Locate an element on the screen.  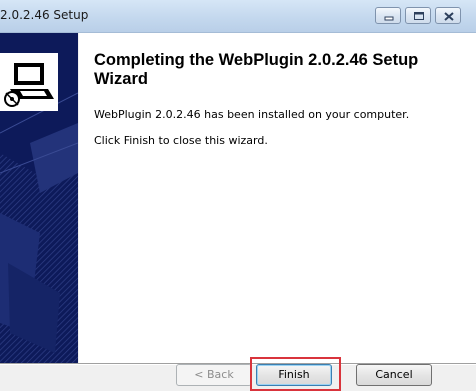
cancel-button: Cancel is located at coordinates (394, 375).